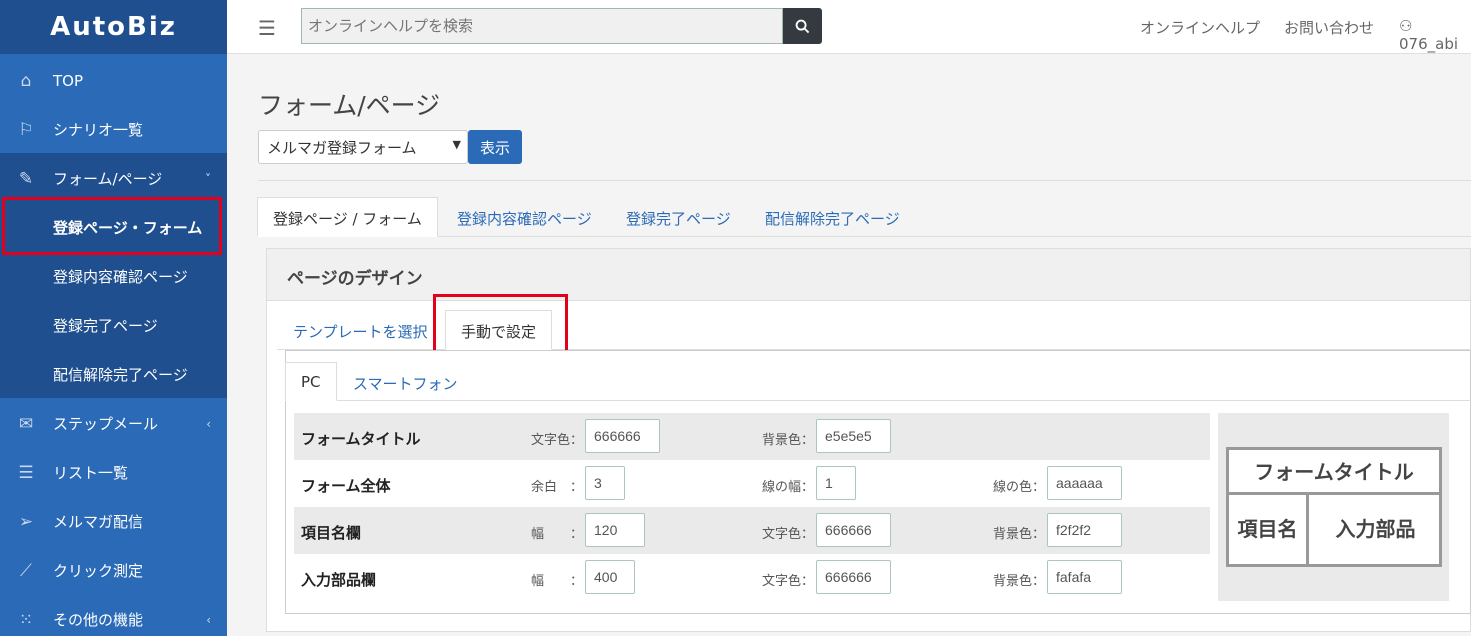 The width and height of the screenshot is (1471, 636). I want to click on title-text-color-input, so click(622, 436).